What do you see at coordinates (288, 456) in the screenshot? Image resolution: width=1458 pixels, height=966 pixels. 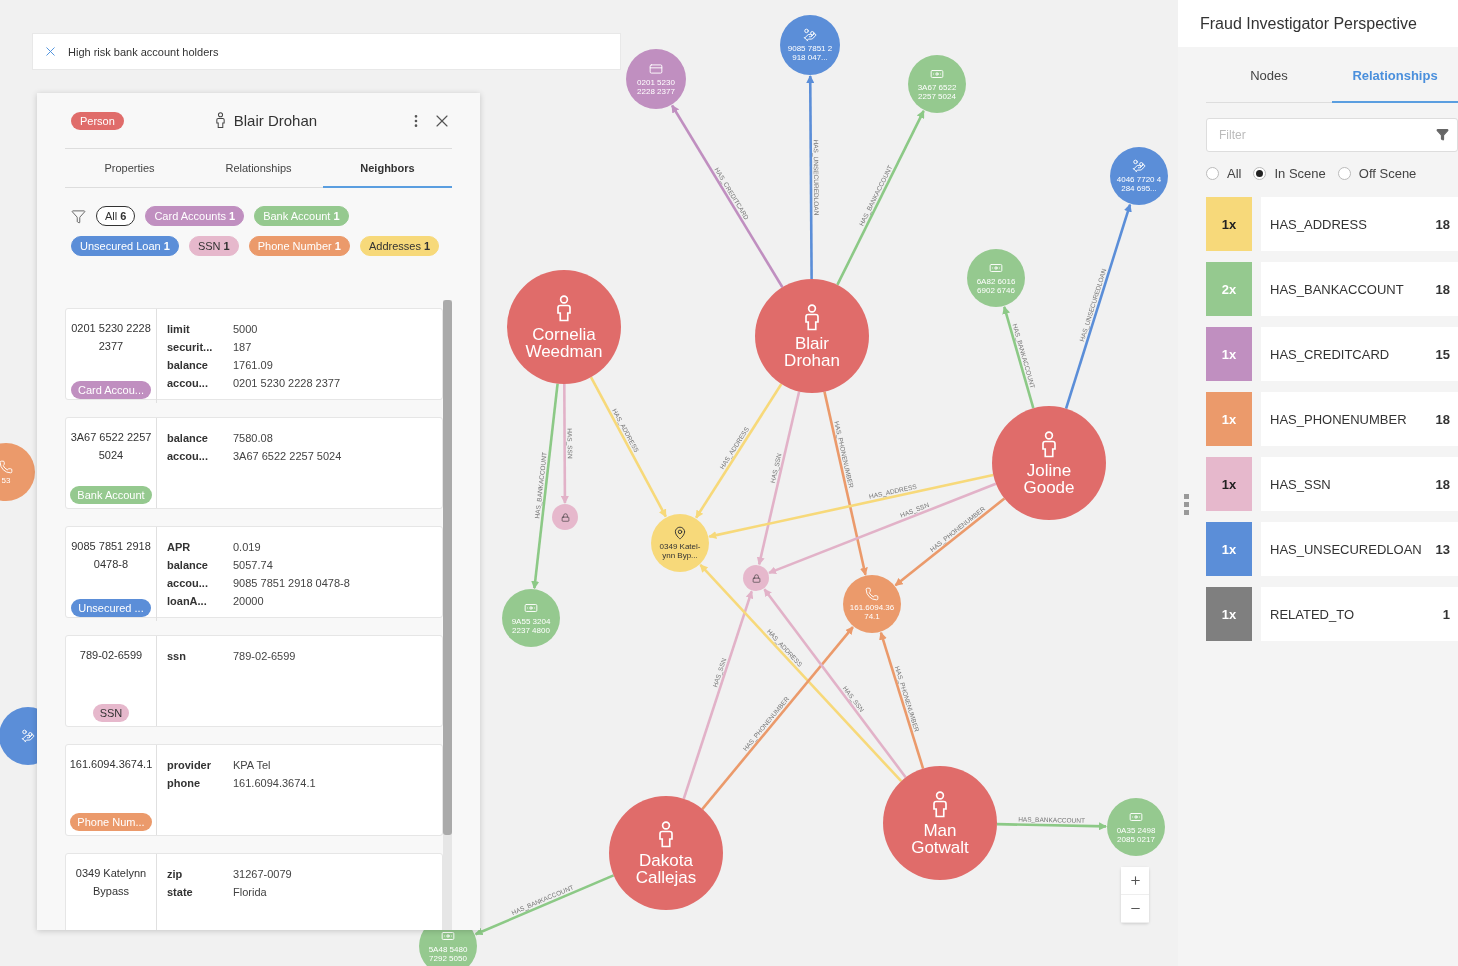 I see `property-value: 3A67 6522 2257 5024` at bounding box center [288, 456].